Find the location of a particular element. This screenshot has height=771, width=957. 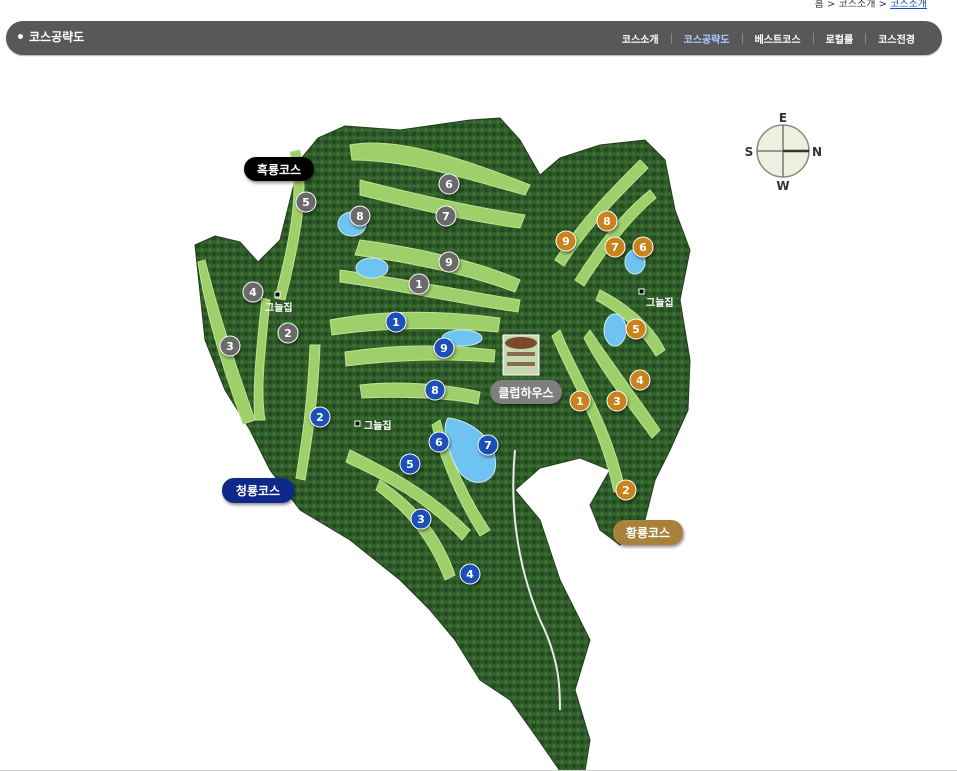

hole-marker-blue-5: 5 is located at coordinates (410, 464).